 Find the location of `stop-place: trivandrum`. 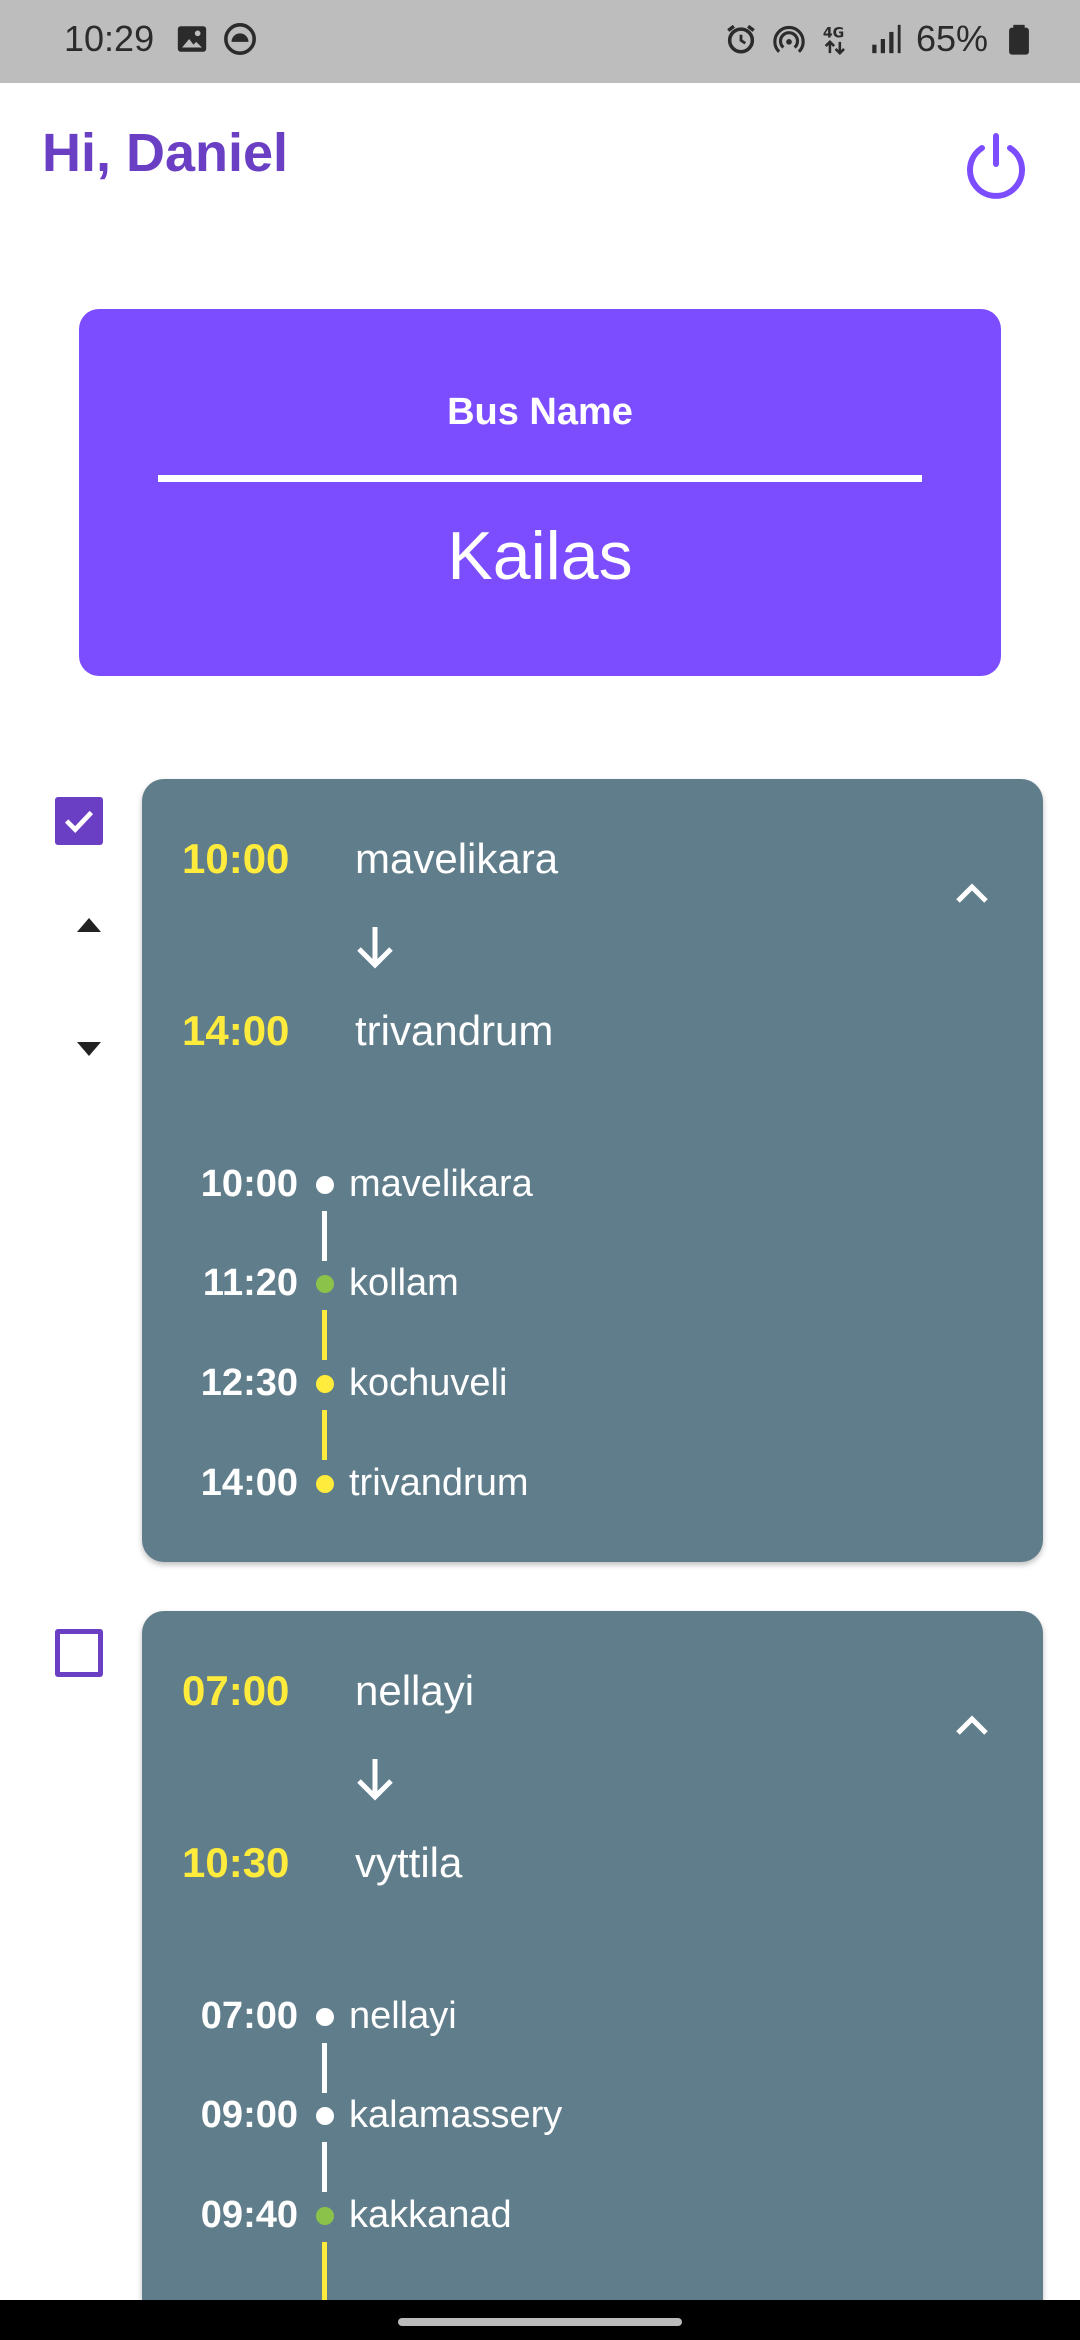

stop-place: trivandrum is located at coordinates (439, 1483).